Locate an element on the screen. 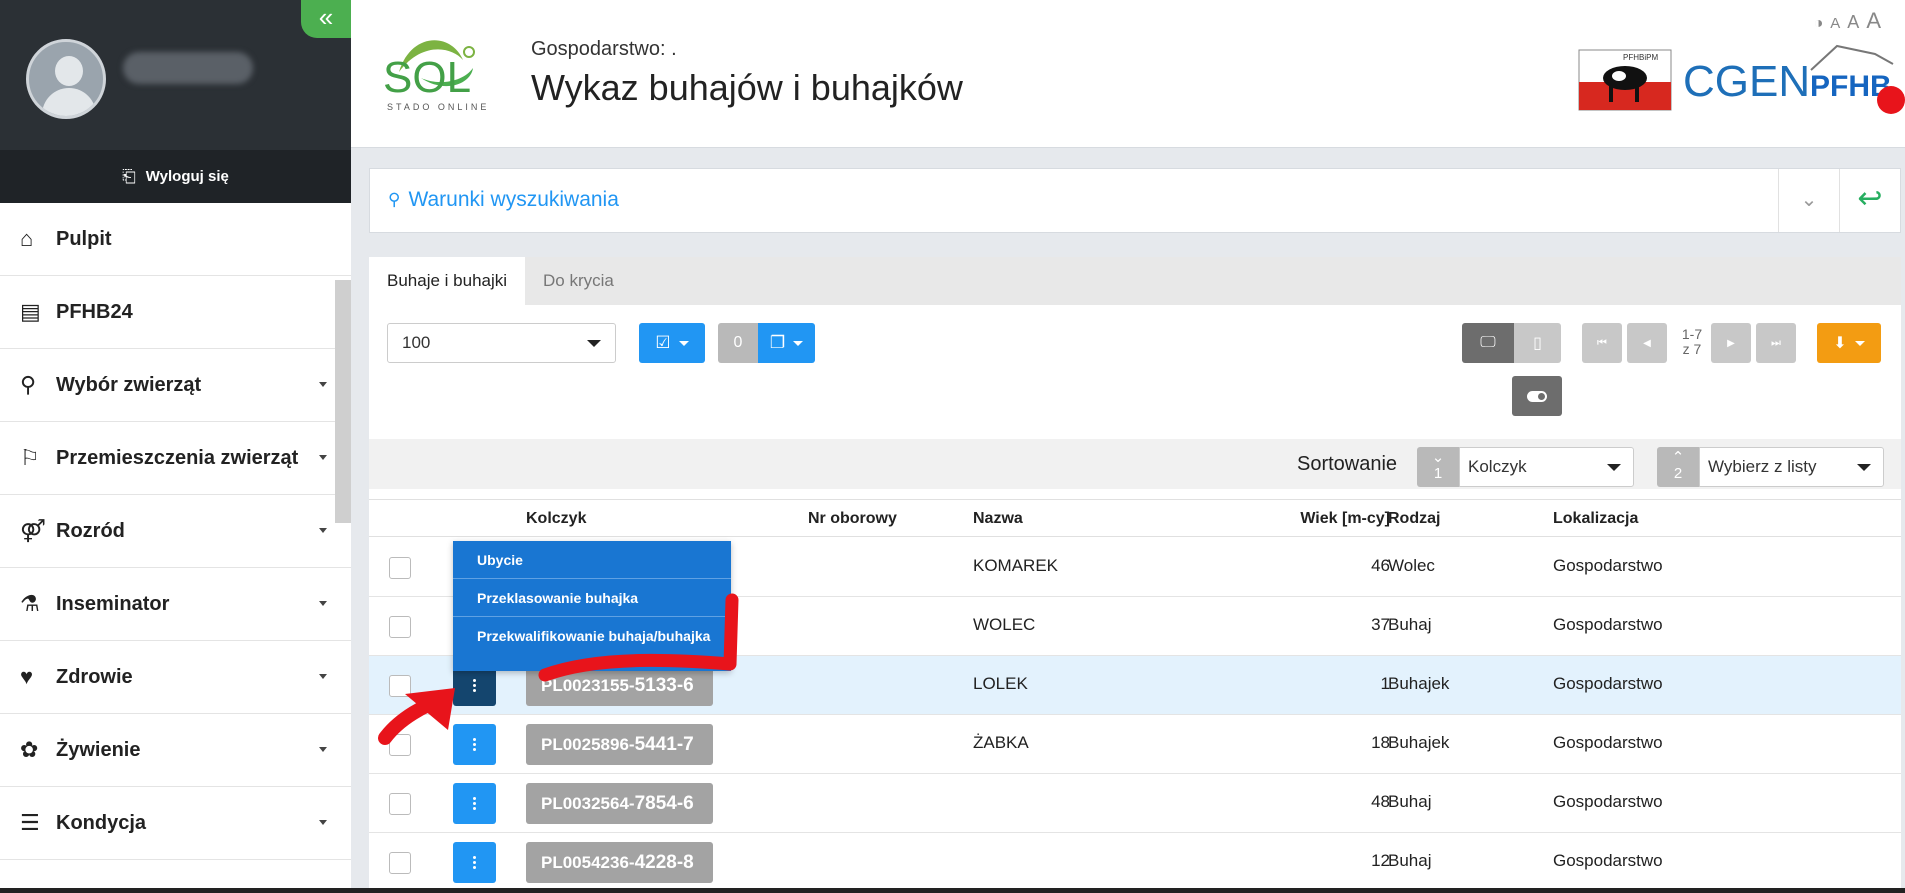 This screenshot has height=893, width=1905. bottom-border is located at coordinates (952, 890).